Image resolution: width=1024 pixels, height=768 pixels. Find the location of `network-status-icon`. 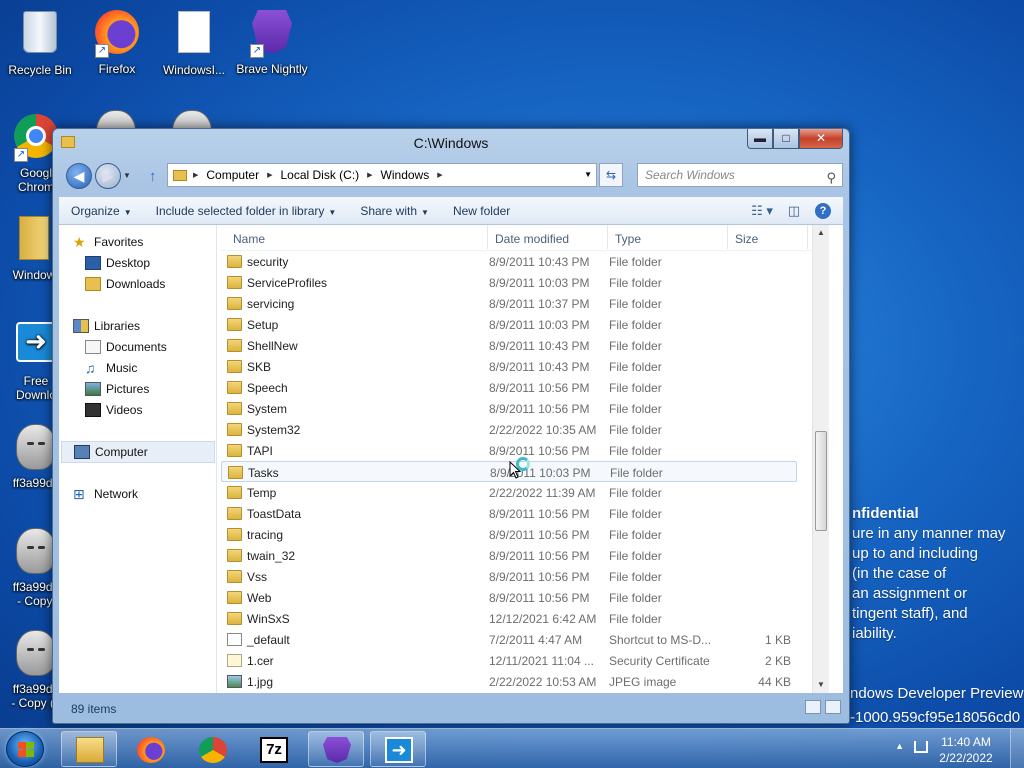

network-status-icon is located at coordinates (921, 747).